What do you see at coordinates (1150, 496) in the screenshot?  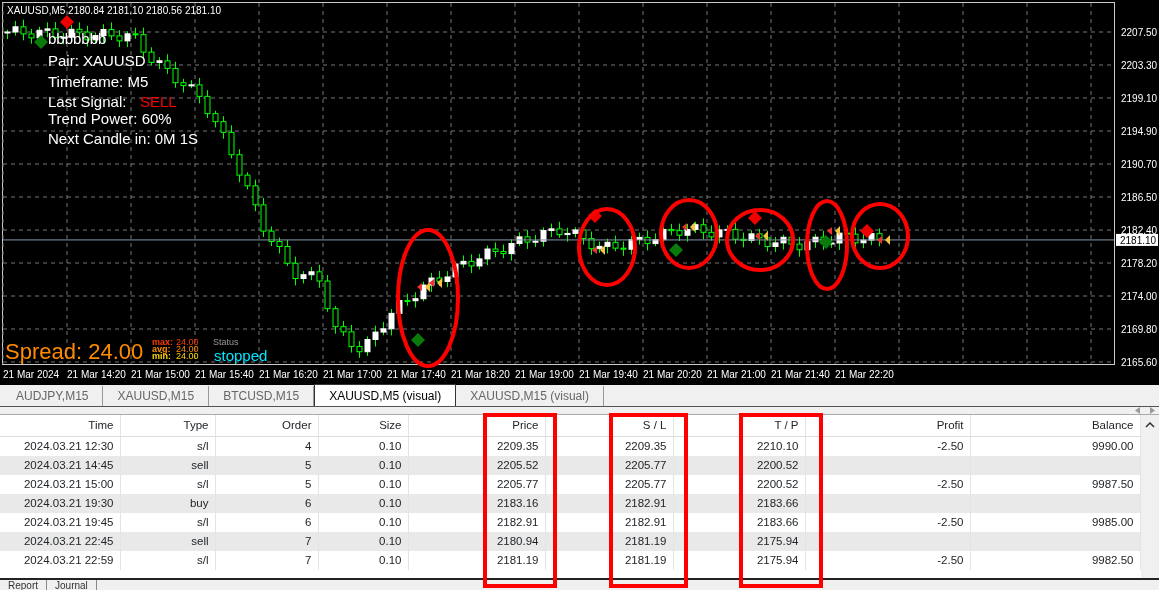 I see `scrollbar` at bounding box center [1150, 496].